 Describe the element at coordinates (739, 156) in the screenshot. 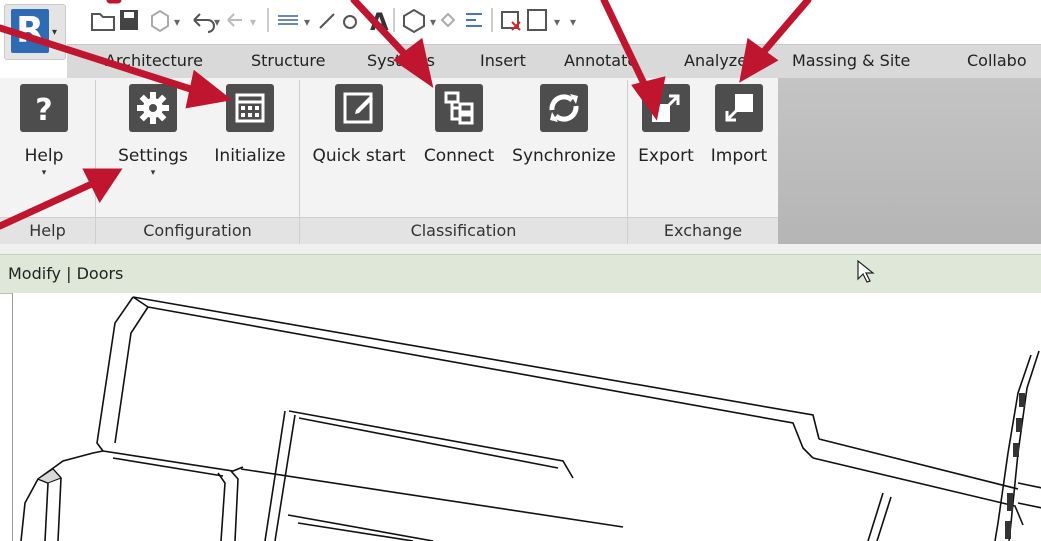

I see `import-label: Import` at that location.